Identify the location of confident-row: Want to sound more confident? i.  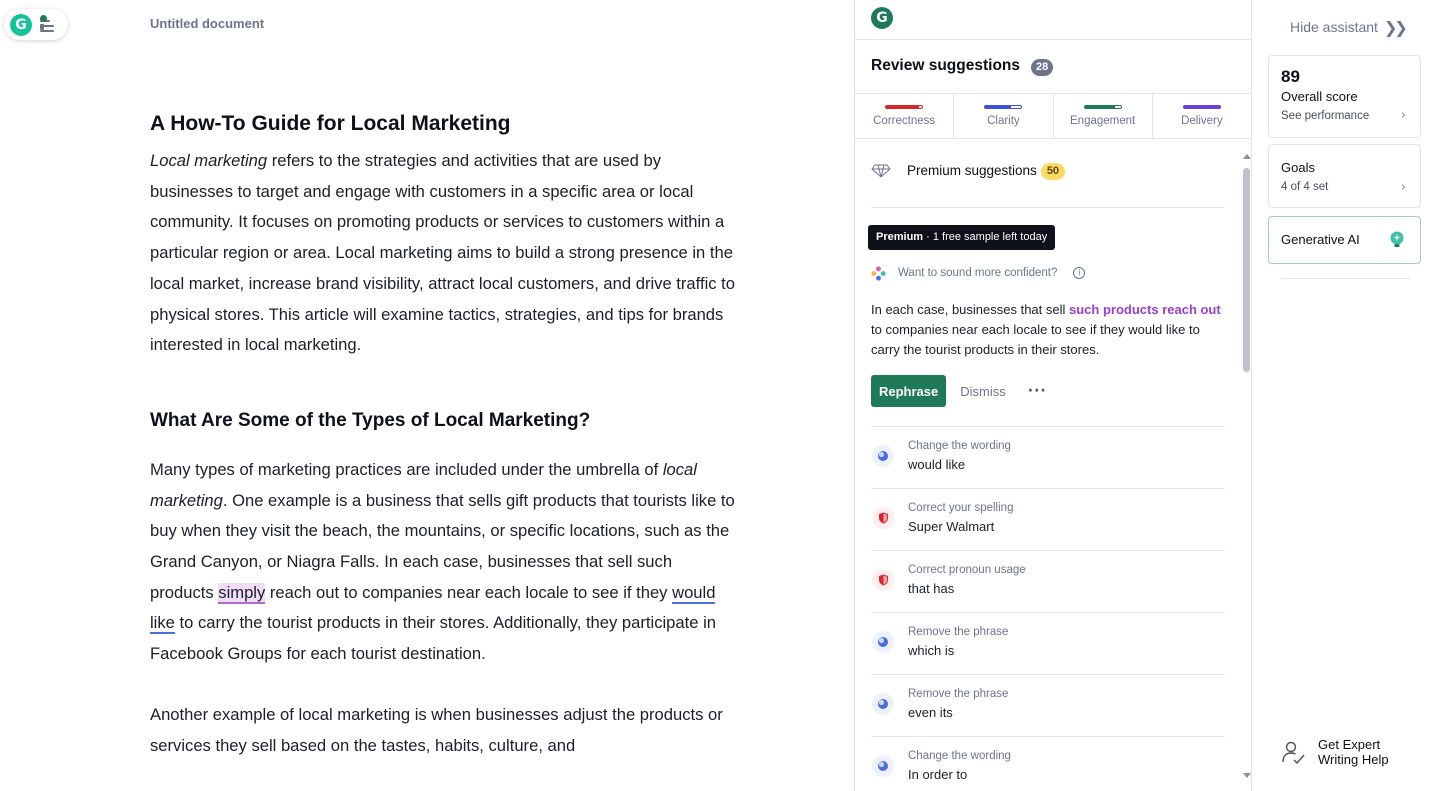
(991, 273).